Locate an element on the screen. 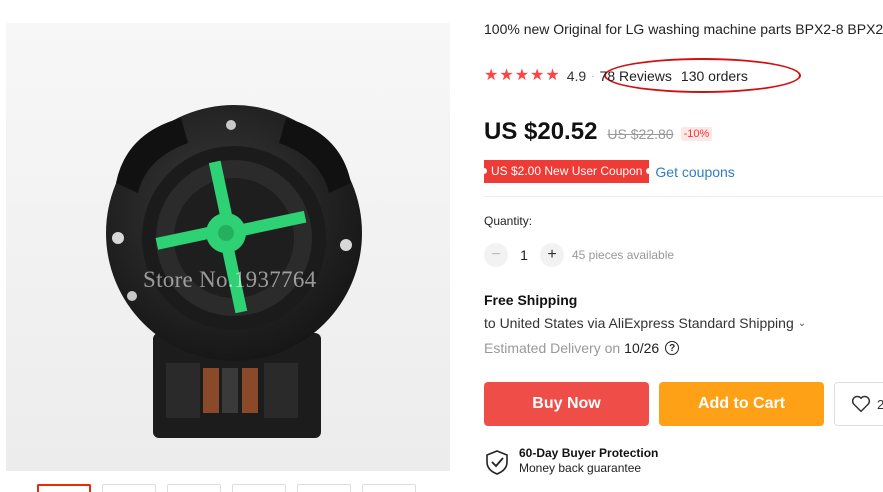  price-row: US $20.52 US $22.80 -10% is located at coordinates (598, 132).